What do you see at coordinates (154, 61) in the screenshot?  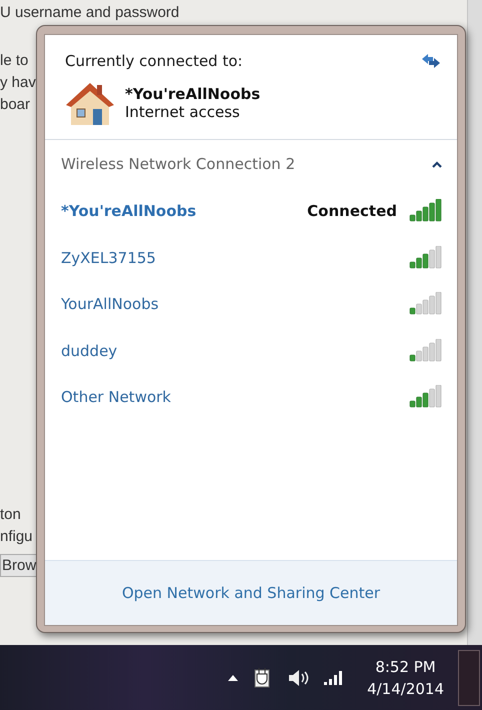 I see `popup-heading: Currently connected to:` at bounding box center [154, 61].